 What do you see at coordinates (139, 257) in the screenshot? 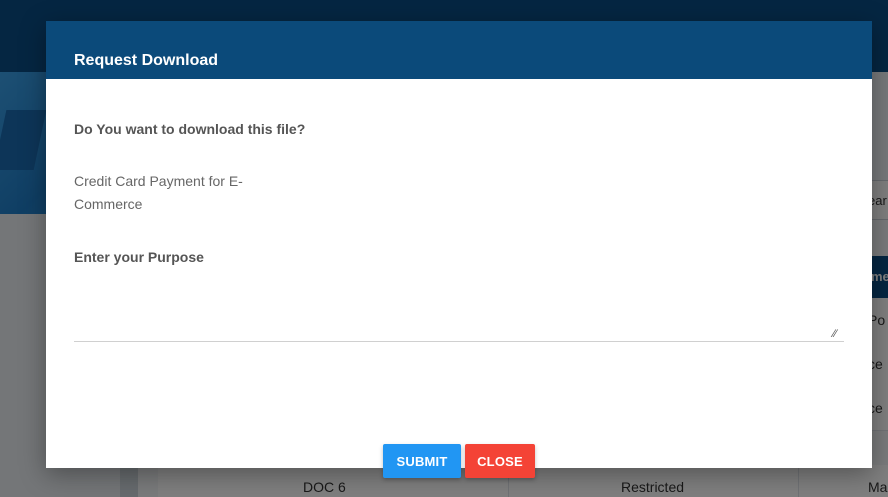
I see `purpose-label: Enter your Purpose` at bounding box center [139, 257].